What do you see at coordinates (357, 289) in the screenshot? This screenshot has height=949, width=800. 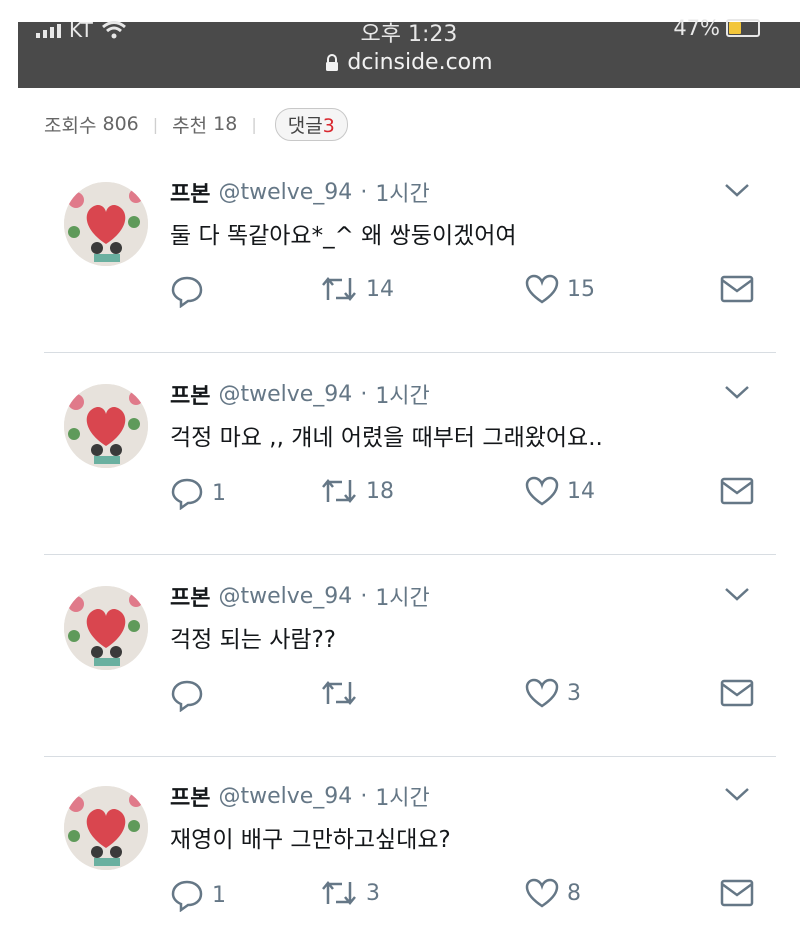 I see `retweet-button: 14` at bounding box center [357, 289].